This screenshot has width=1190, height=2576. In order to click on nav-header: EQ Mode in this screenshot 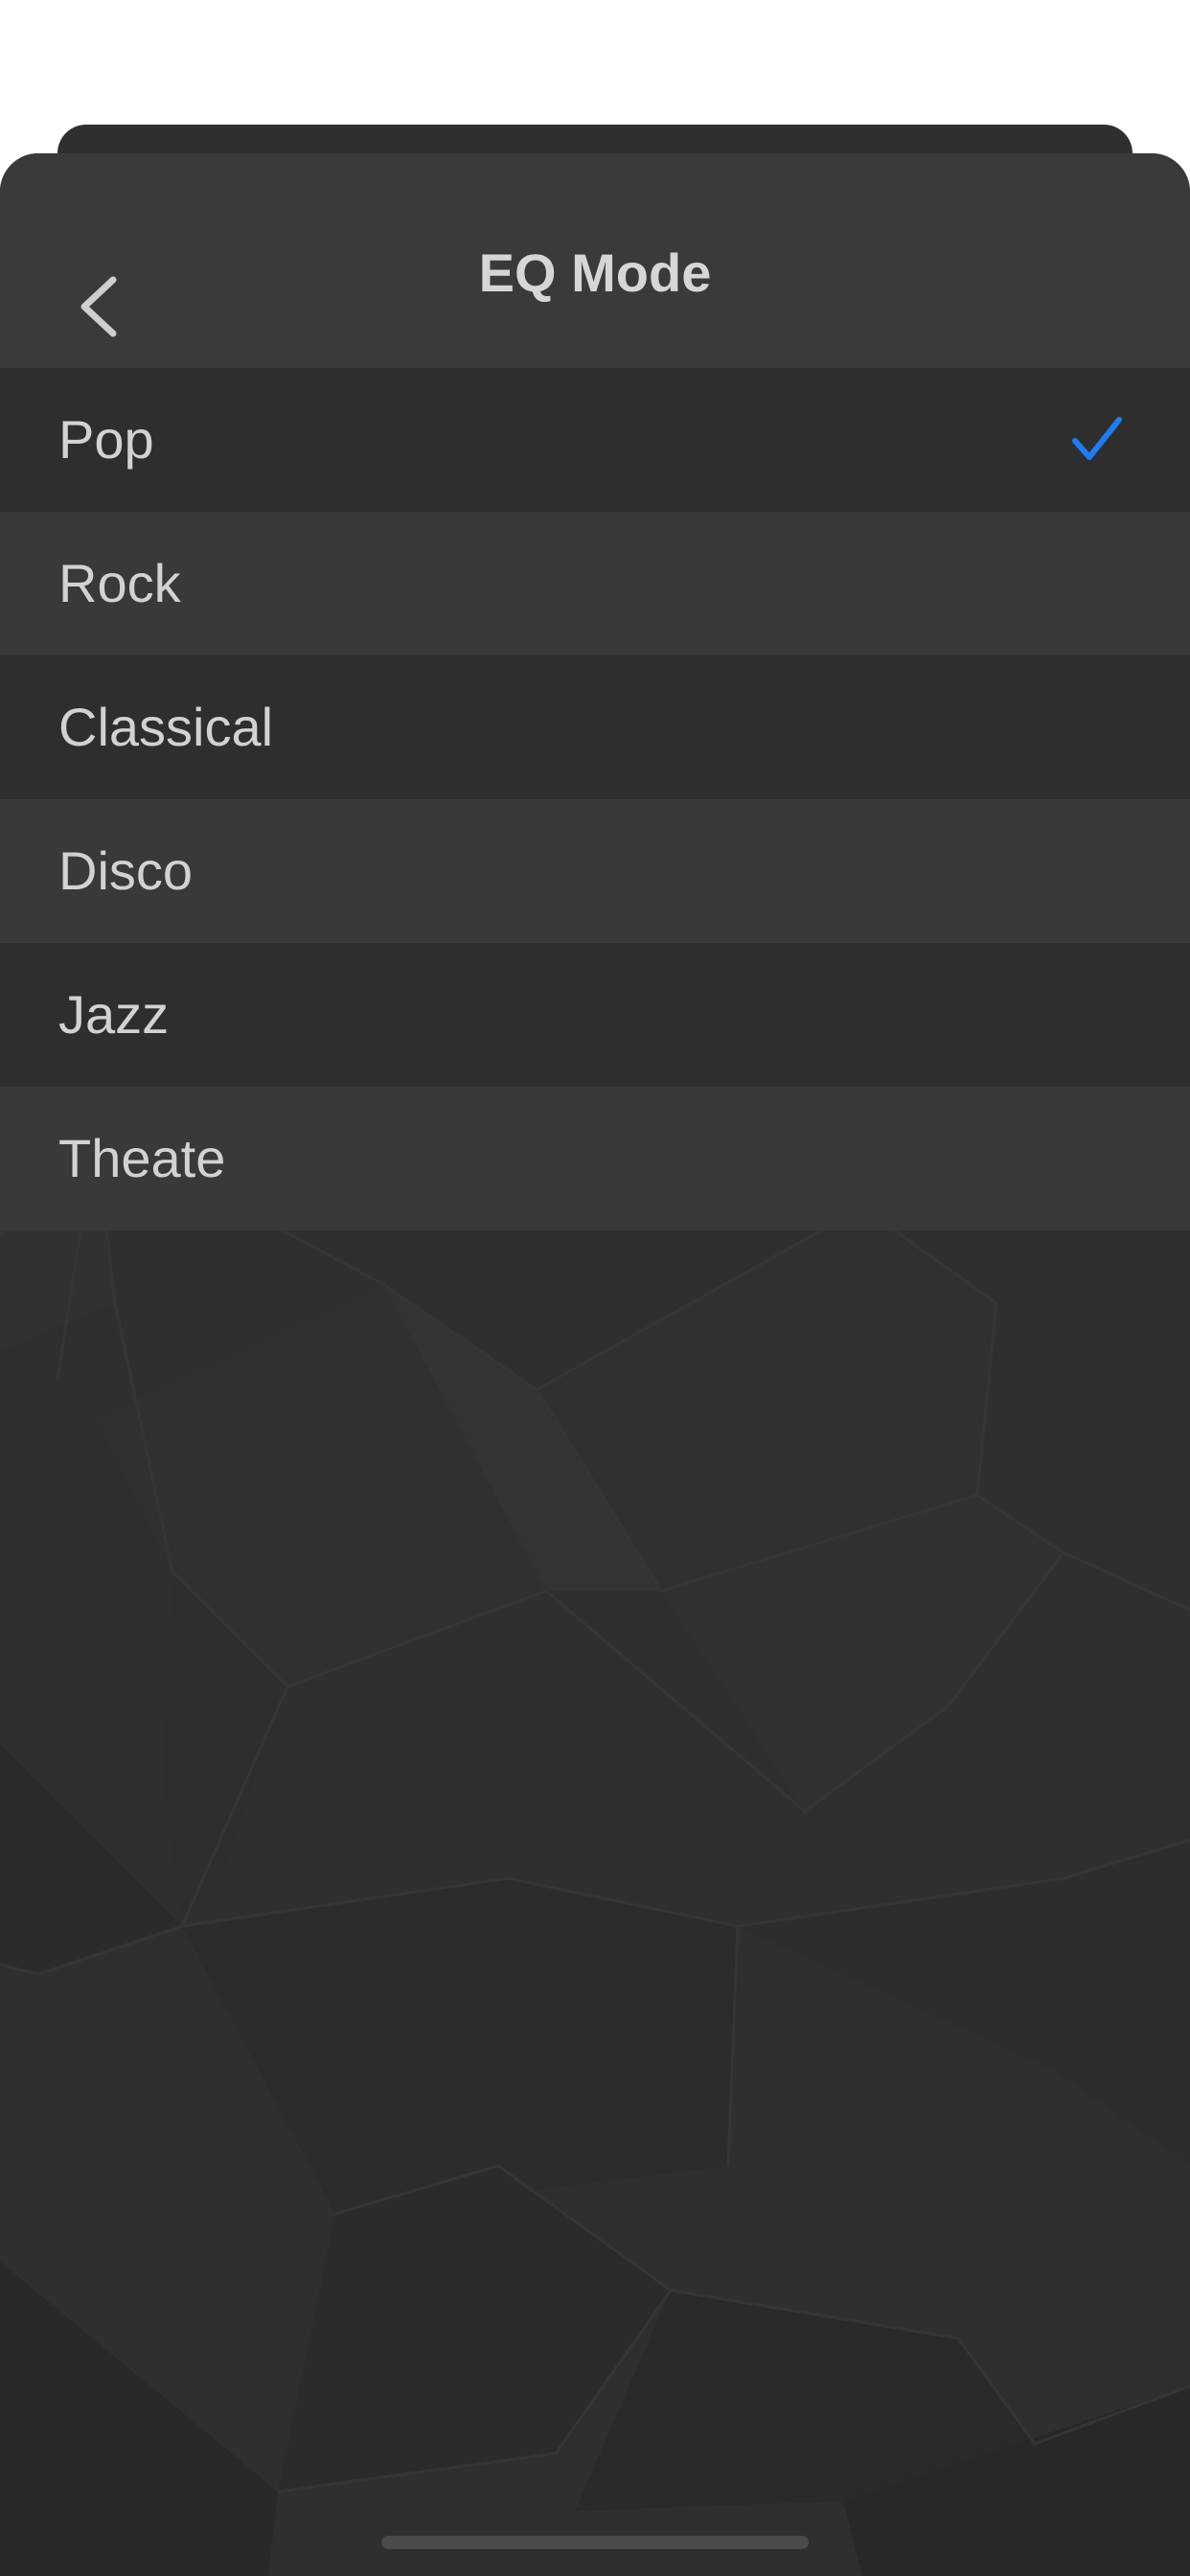, I will do `click(595, 260)`.